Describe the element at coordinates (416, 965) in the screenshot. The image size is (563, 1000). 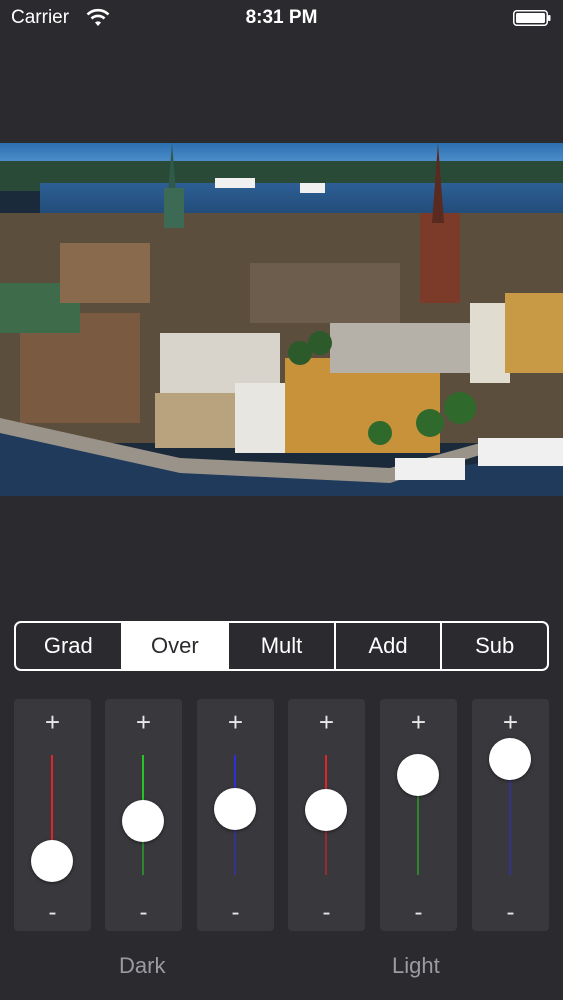
I see `light-label: Light` at that location.